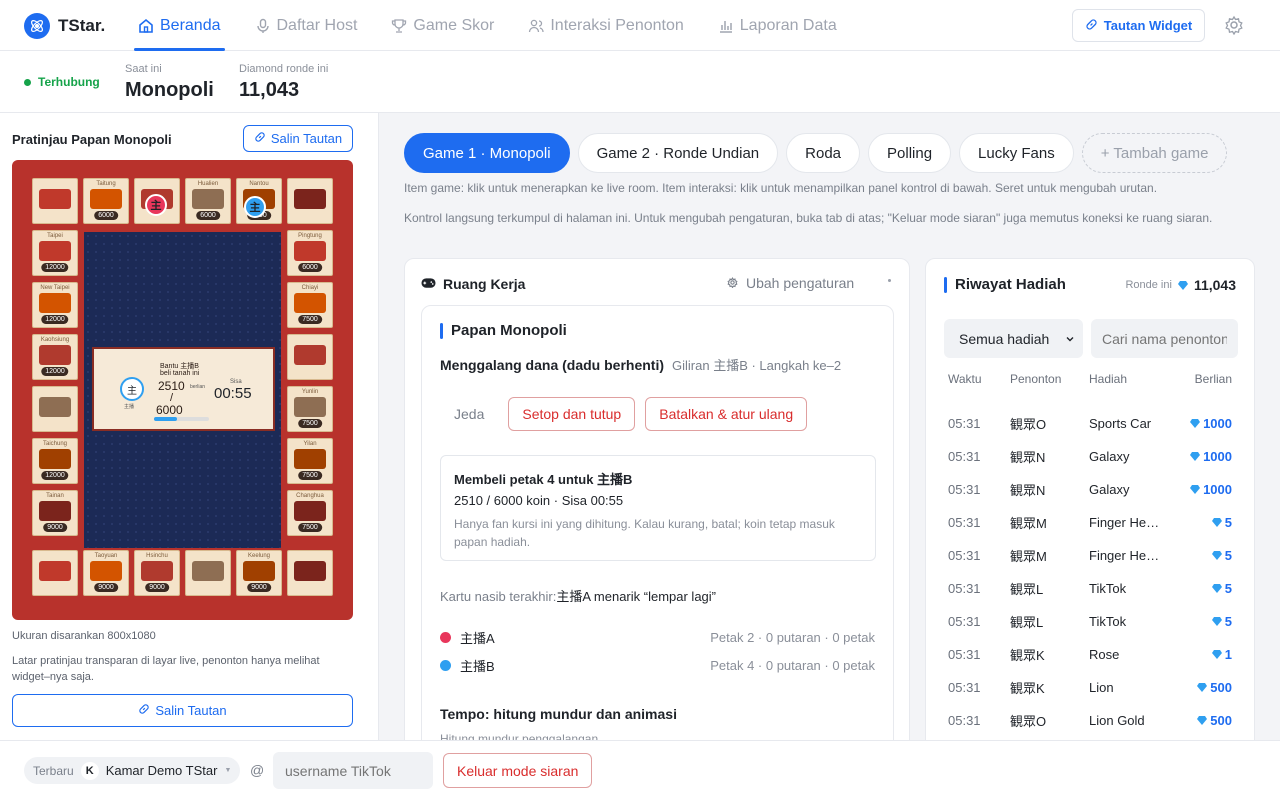 This screenshot has width=1280, height=800. What do you see at coordinates (1148, 25) in the screenshot?
I see `widget-link-label: Tautan Widget` at bounding box center [1148, 25].